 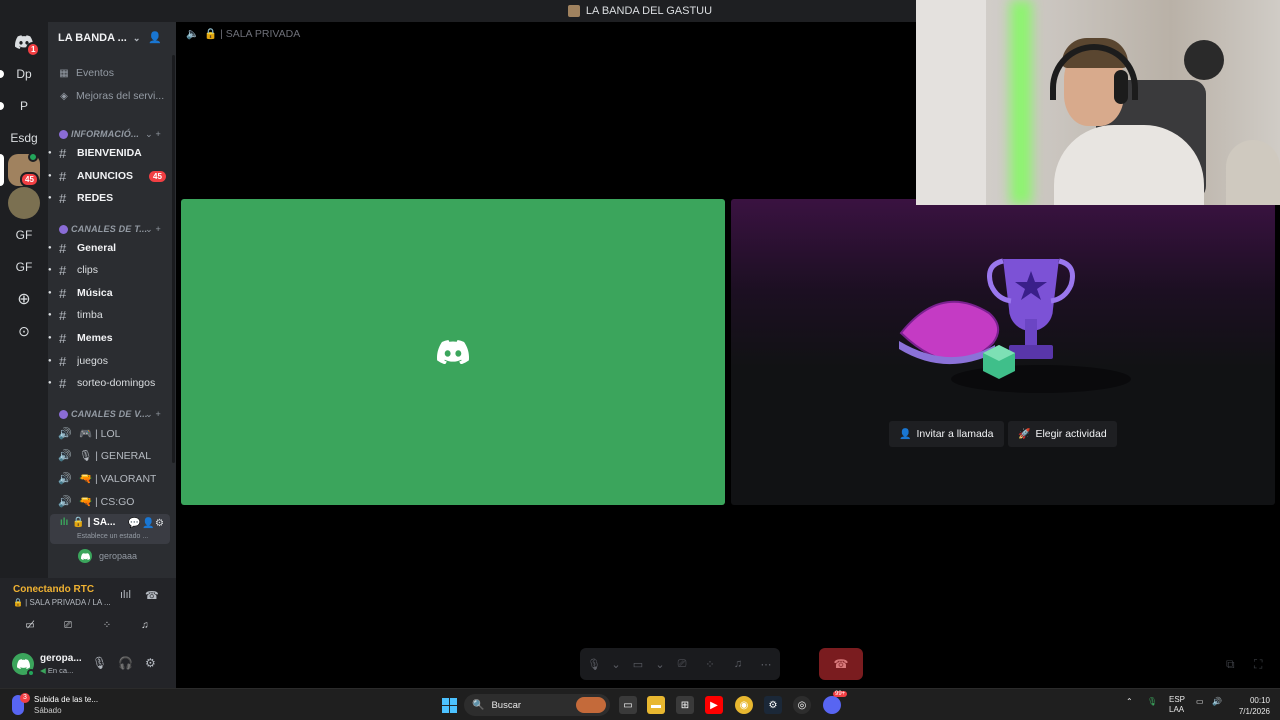 What do you see at coordinates (159, 523) in the screenshot?
I see `gear-icon: ⚙` at bounding box center [159, 523].